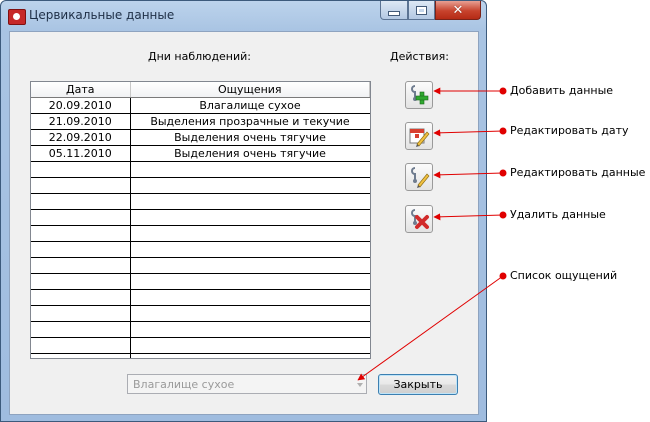 The image size is (650, 422). I want to click on annotation-sensations-list: Список ощущений, so click(564, 275).